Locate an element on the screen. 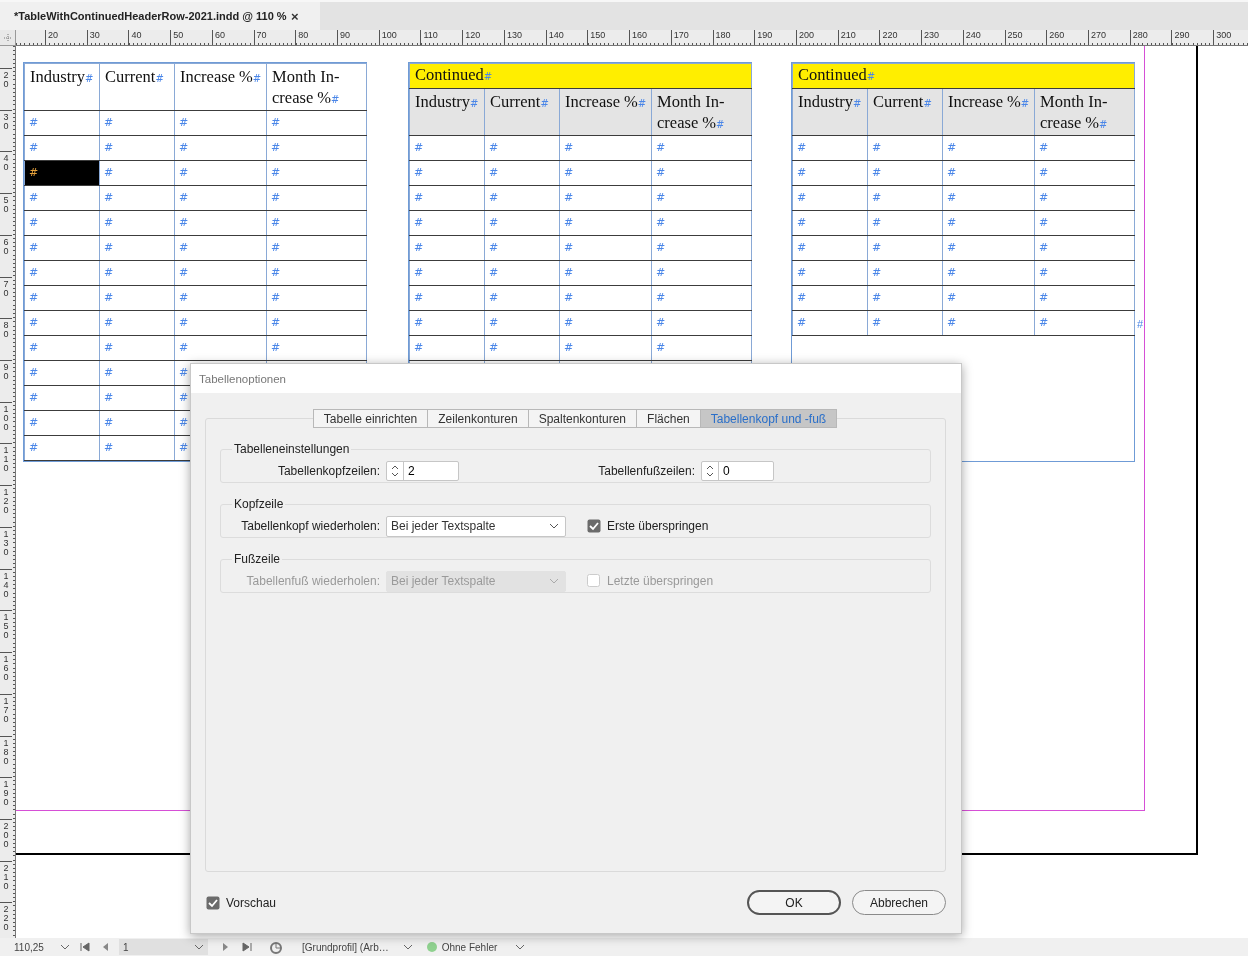 The image size is (1248, 956). number-spinner: 0 is located at coordinates (737, 471).